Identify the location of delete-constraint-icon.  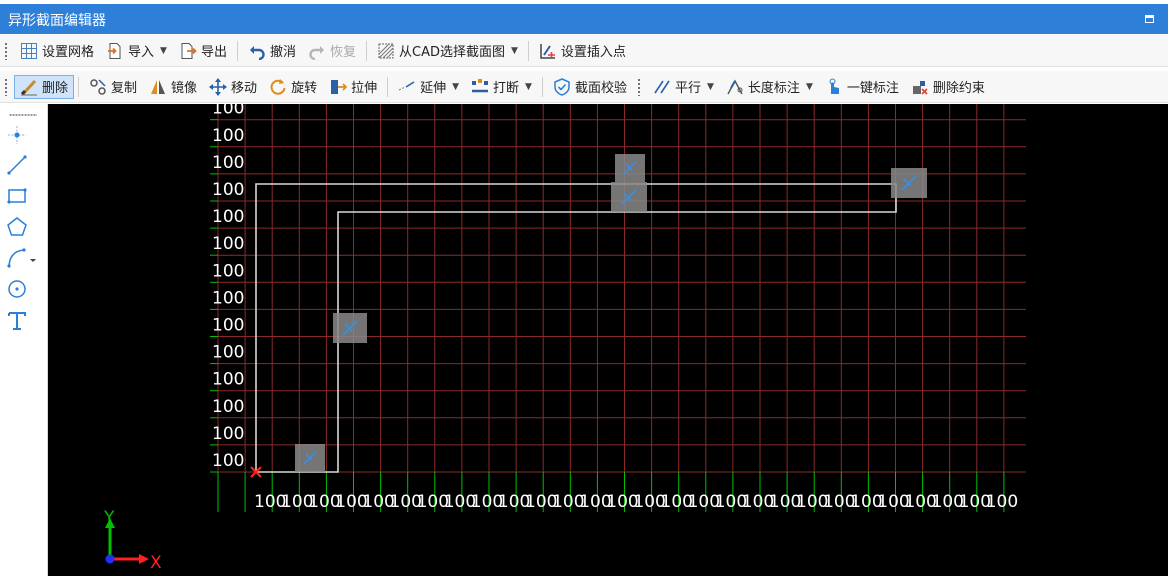
(920, 87).